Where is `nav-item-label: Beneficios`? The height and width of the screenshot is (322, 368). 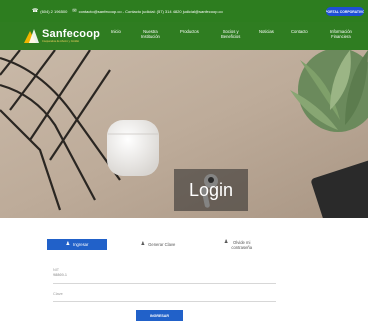
nav-item-label: Beneficios is located at coordinates (231, 36).